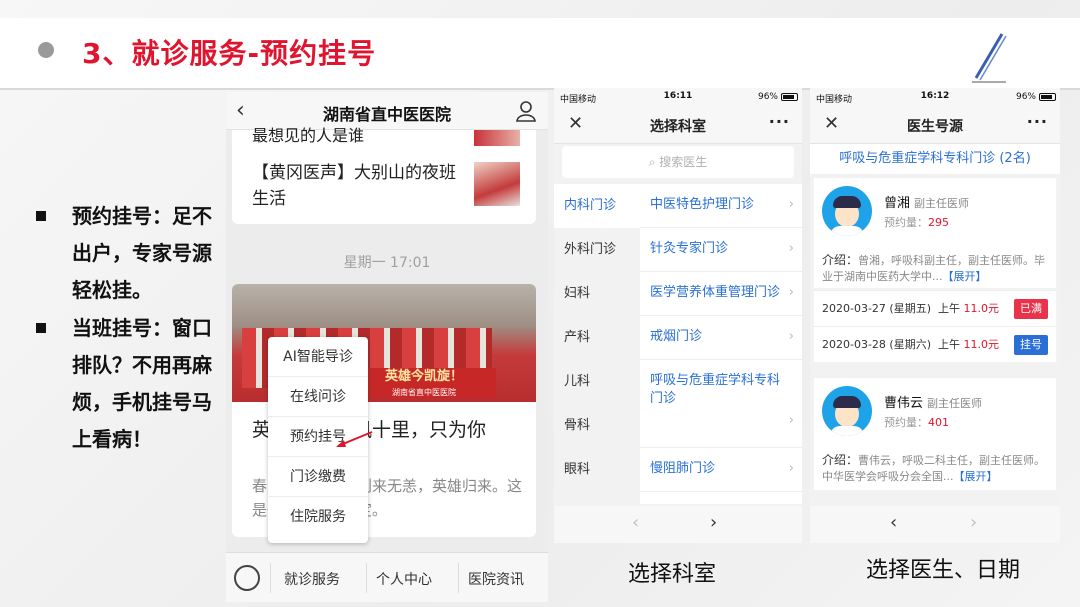 Image resolution: width=1080 pixels, height=607 pixels. I want to click on department-category-list: 内科门诊 外科门诊 妇科 产科 儿科 骨科 眼科, so click(597, 344).